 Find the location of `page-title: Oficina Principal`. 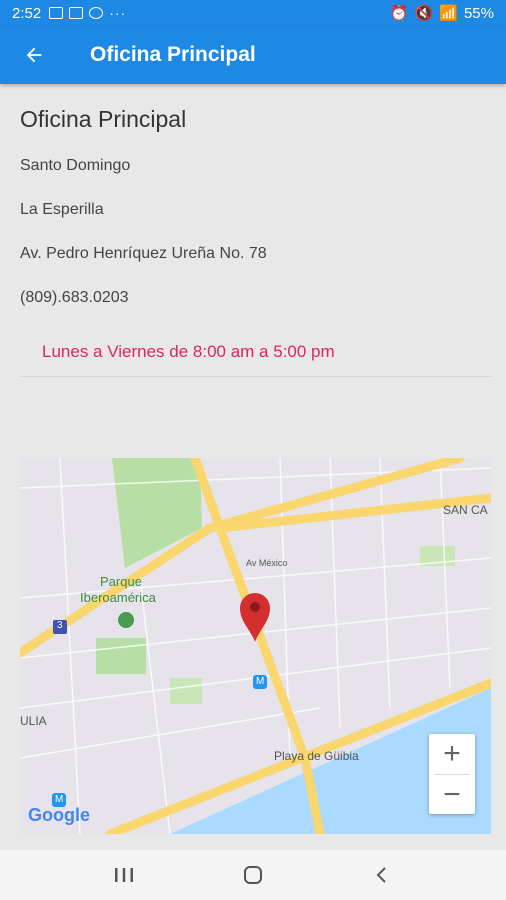

page-title: Oficina Principal is located at coordinates (173, 54).